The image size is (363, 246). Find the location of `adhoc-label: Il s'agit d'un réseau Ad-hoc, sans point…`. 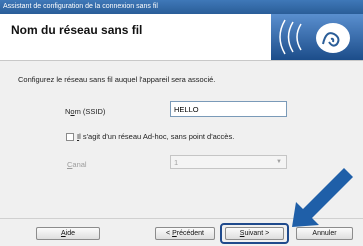

adhoc-label: Il s'agit d'un réseau Ad-hoc, sans point… is located at coordinates (155, 136).